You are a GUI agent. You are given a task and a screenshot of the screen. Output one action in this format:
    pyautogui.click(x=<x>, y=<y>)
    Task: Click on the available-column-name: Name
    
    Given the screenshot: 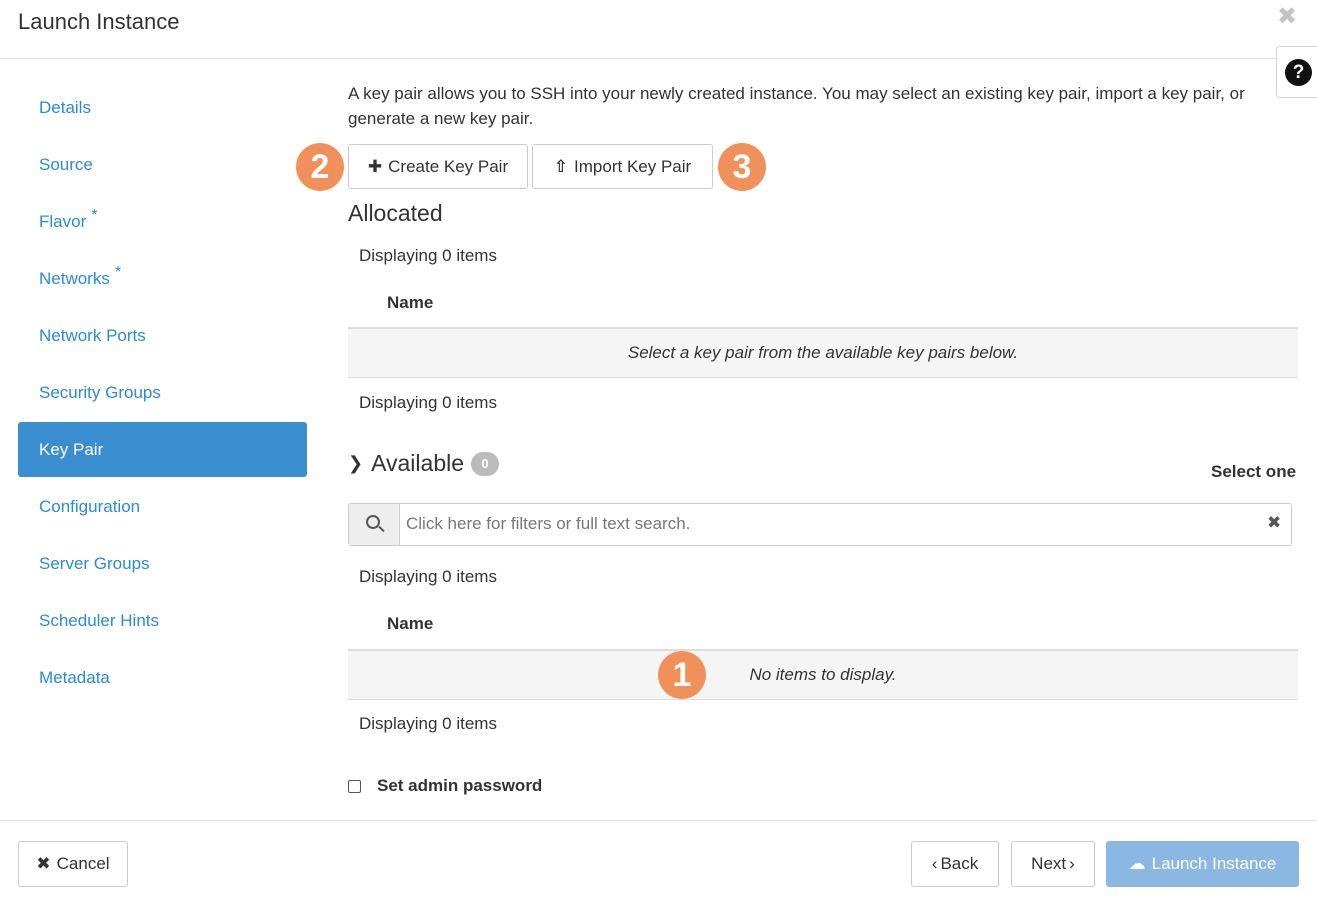 What is the action you would take?
    pyautogui.click(x=410, y=624)
    